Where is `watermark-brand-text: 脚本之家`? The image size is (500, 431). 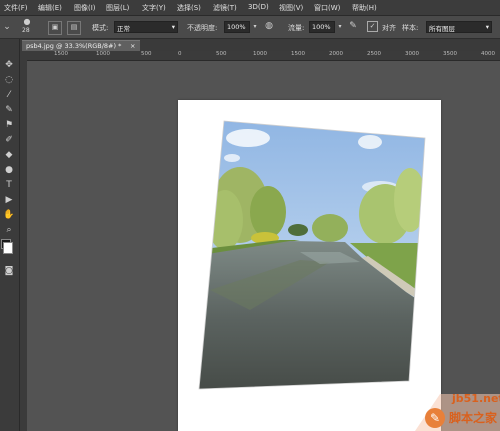 watermark-brand-text: 脚本之家 is located at coordinates (473, 418).